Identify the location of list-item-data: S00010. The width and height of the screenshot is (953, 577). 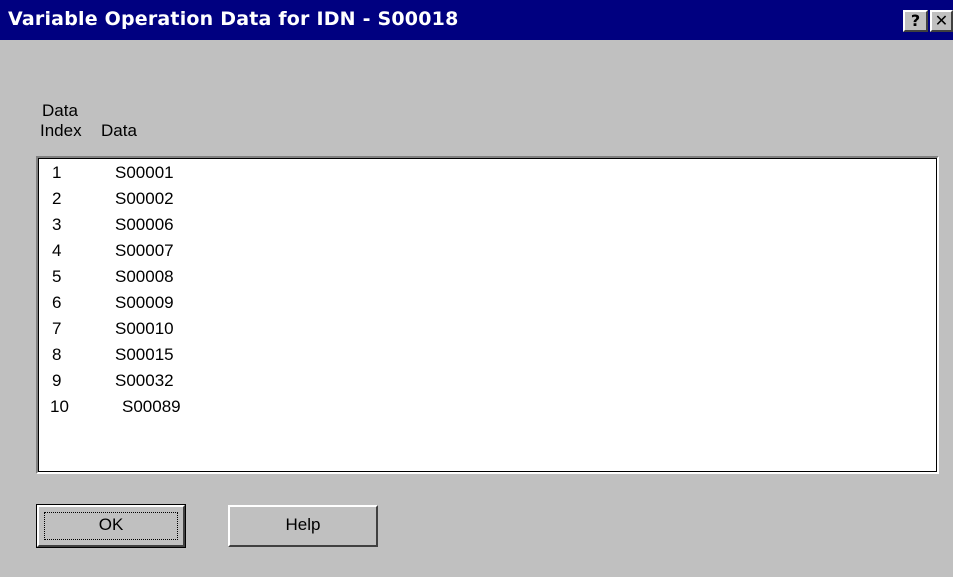
(144, 328).